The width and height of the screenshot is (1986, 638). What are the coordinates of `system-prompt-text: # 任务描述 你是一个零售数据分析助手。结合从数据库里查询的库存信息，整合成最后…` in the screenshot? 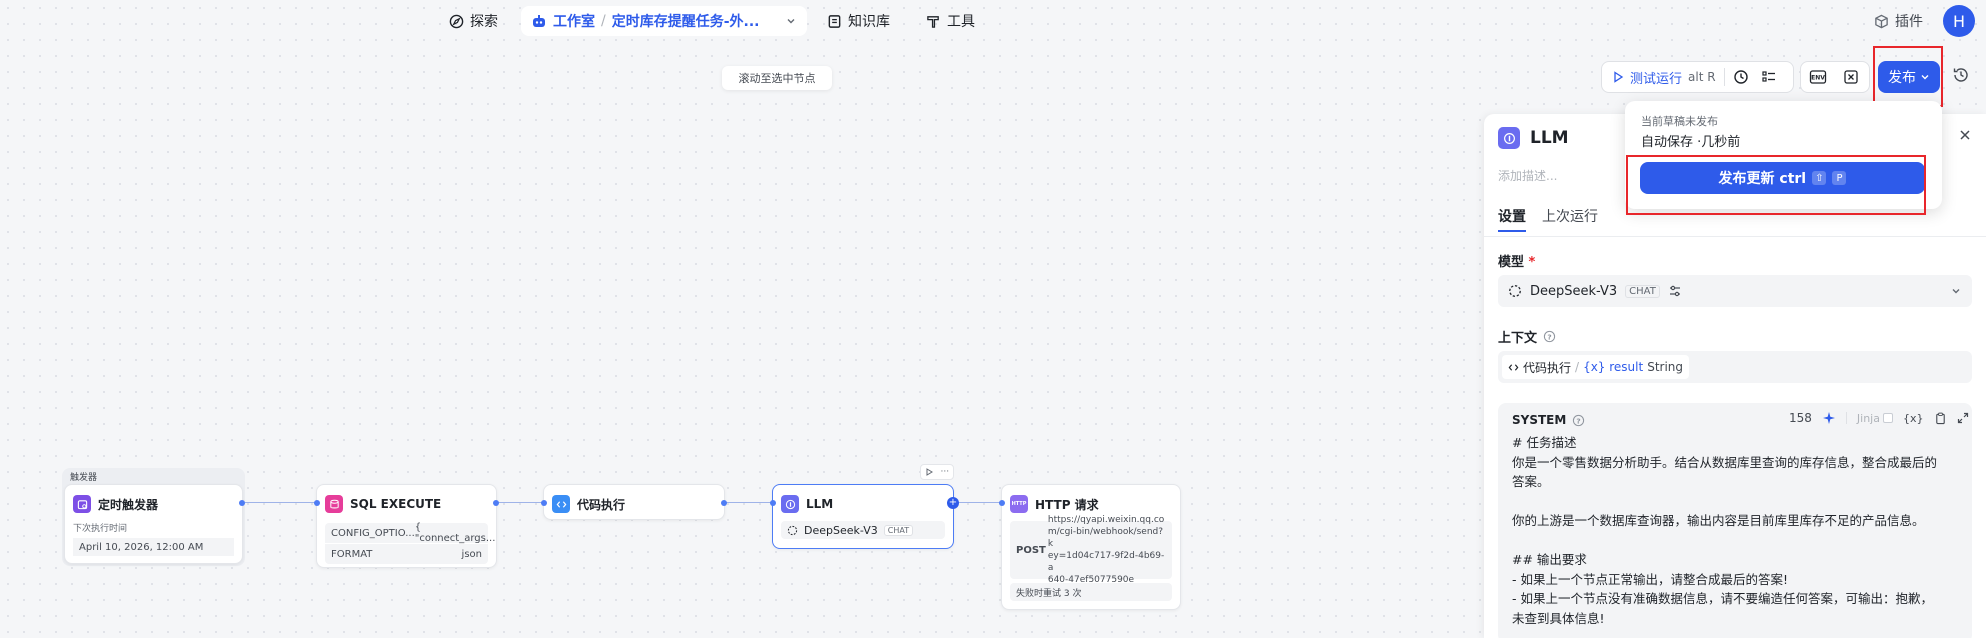 It's located at (1736, 530).